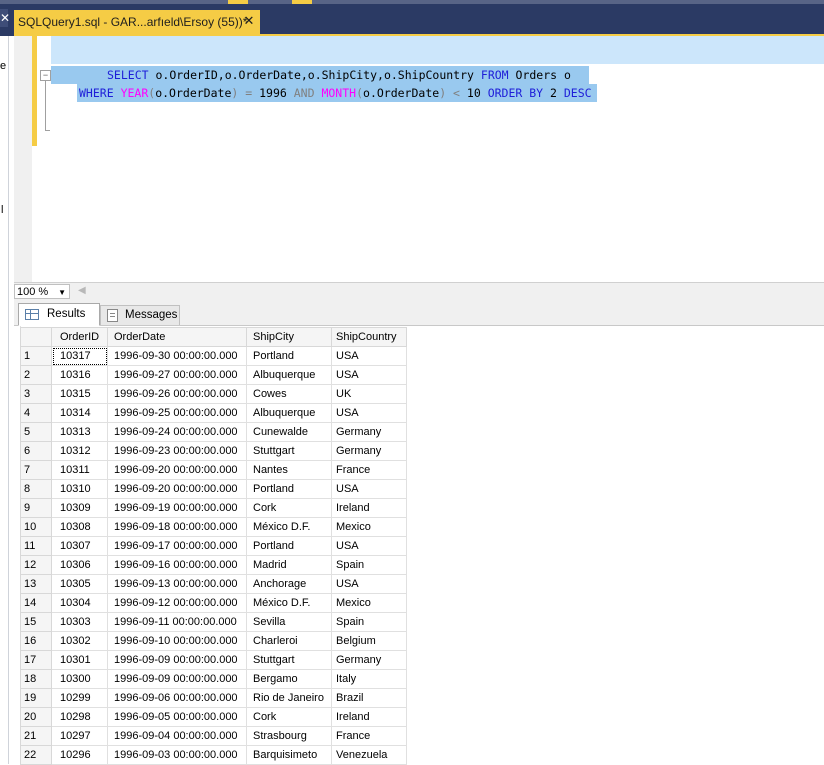  What do you see at coordinates (177, 698) in the screenshot?
I see `cell-orderdate: 1996-09-06 00:00:00.000` at bounding box center [177, 698].